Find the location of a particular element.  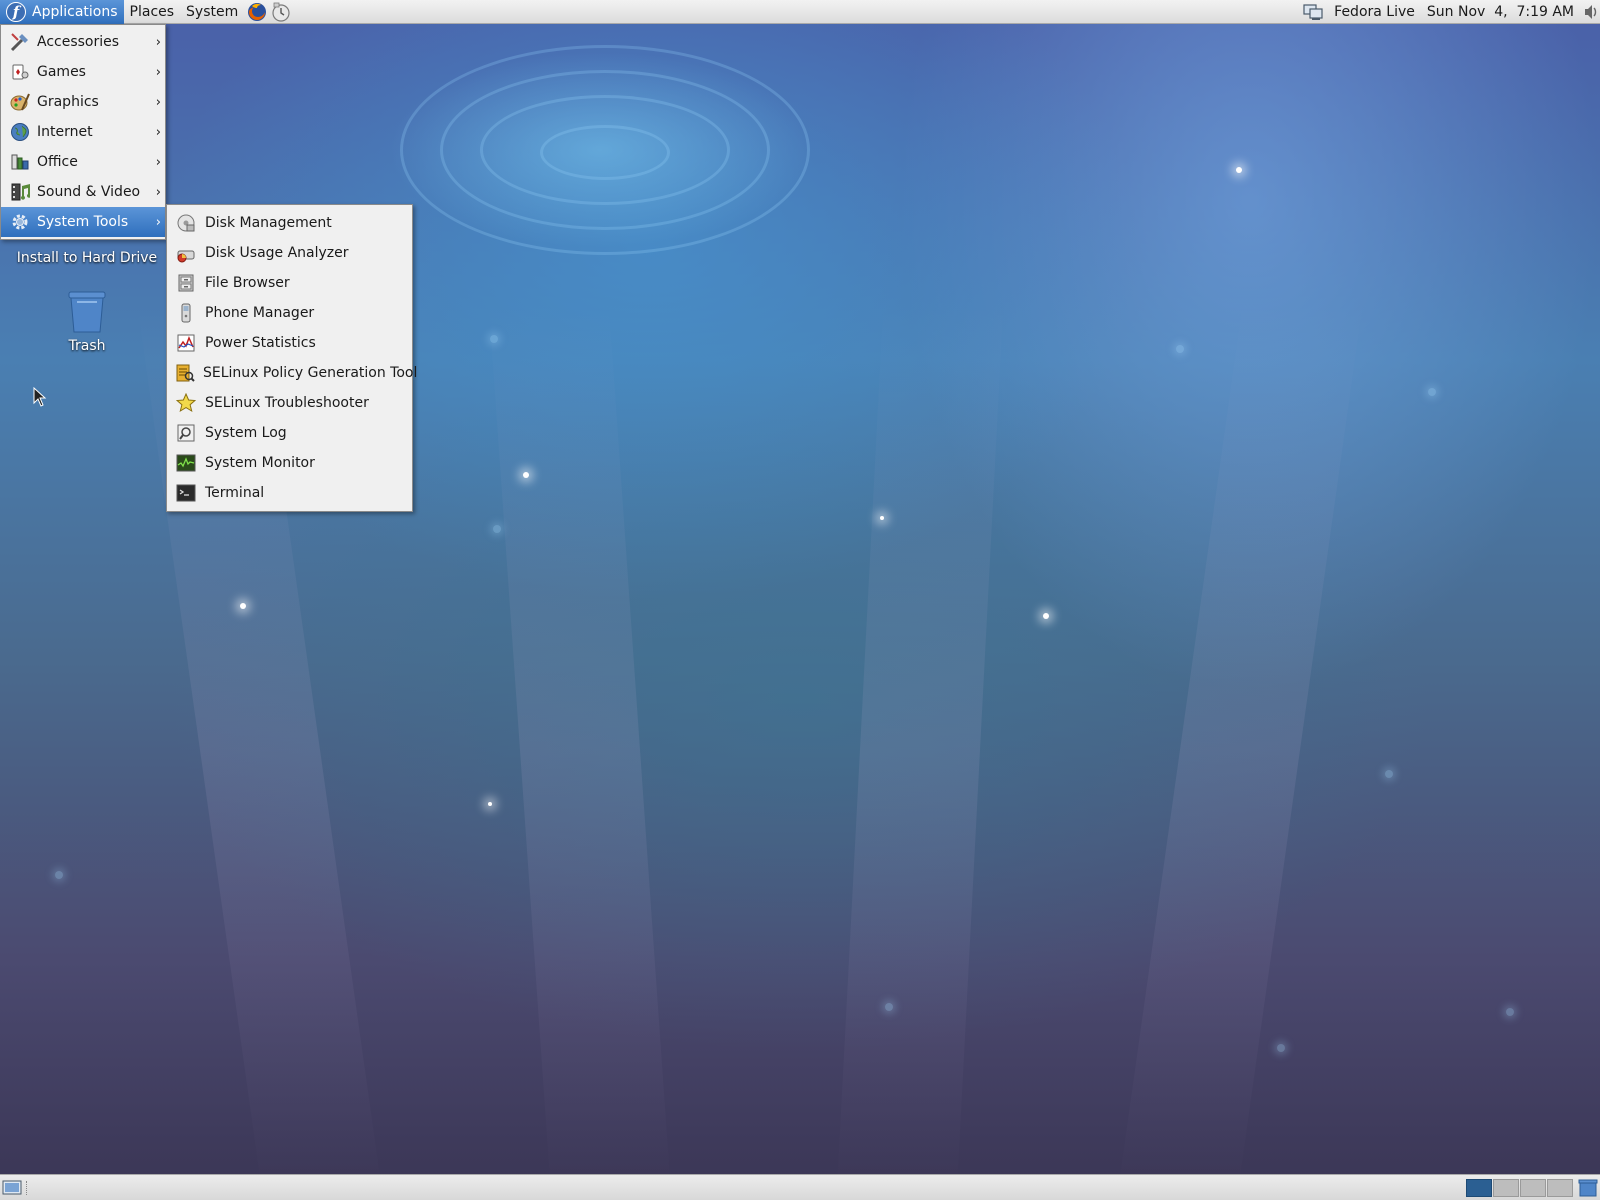

submenu-item-label: SELinux Troubleshooter is located at coordinates (287, 403).